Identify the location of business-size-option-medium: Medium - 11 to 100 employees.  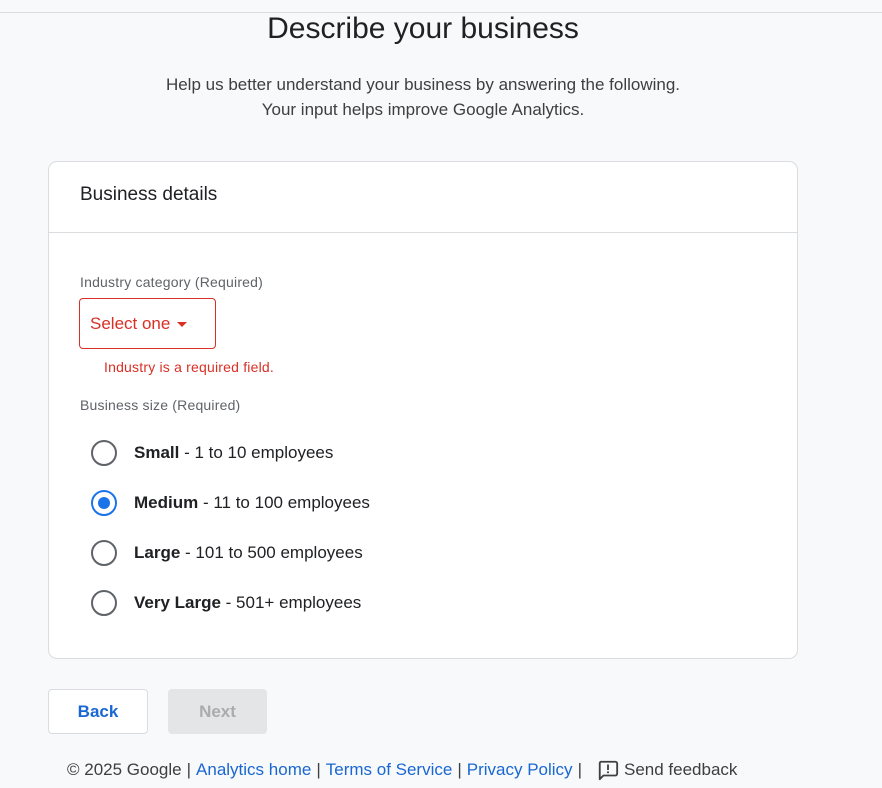
(230, 503).